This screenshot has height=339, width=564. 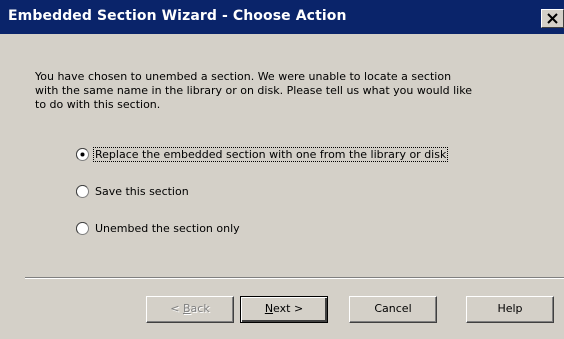 I want to click on next-button: Next >, so click(x=284, y=309).